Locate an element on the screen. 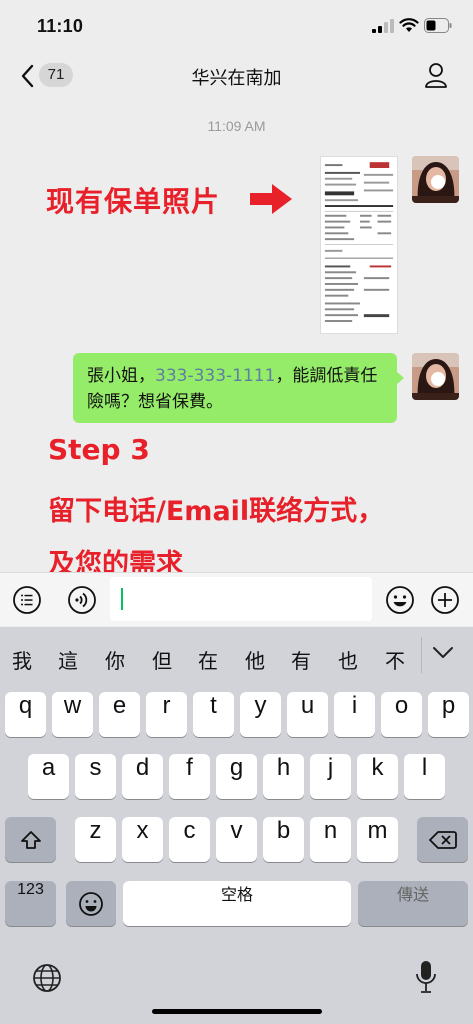 The image size is (473, 1024). key-p: p is located at coordinates (448, 714).